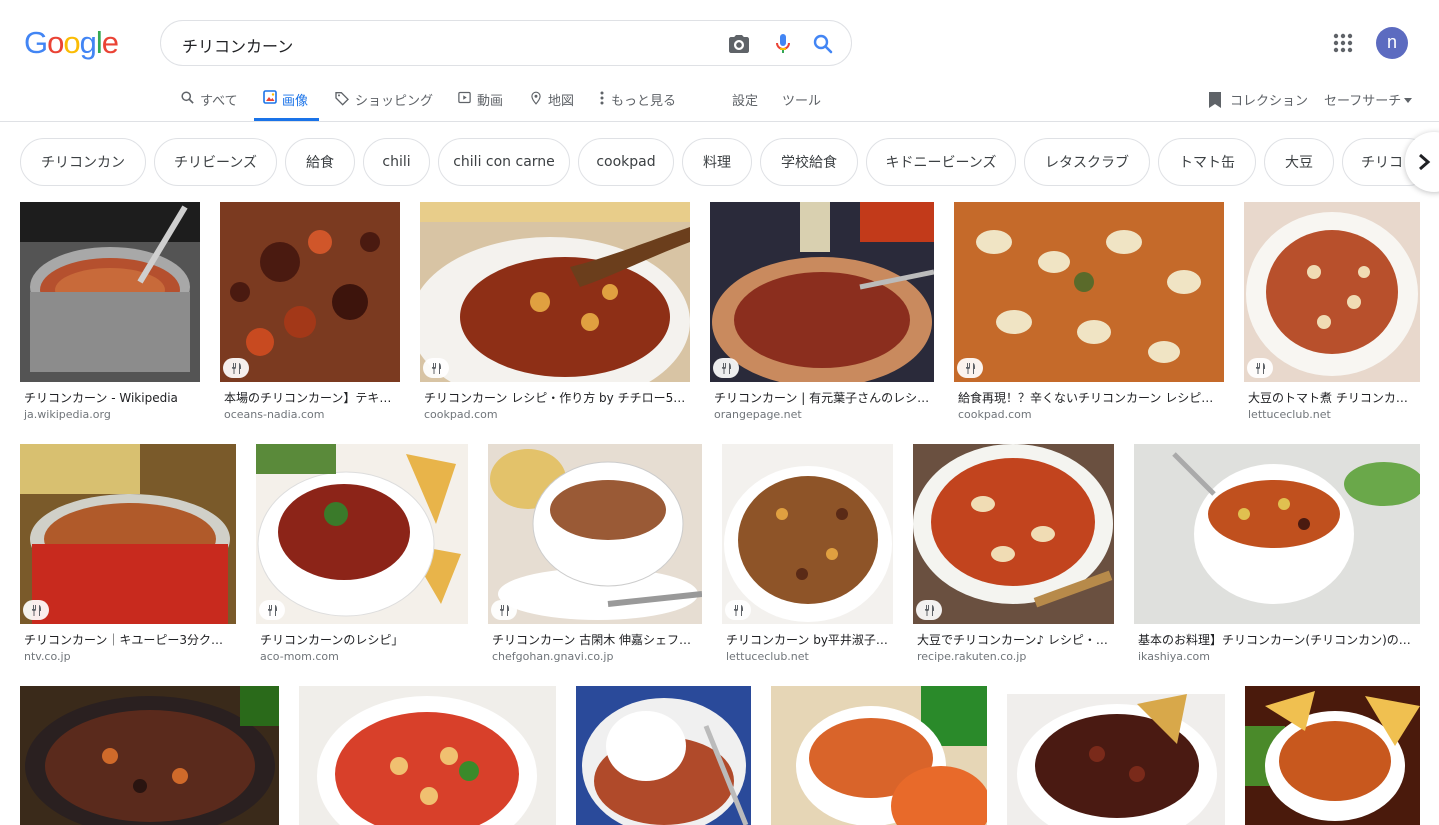  Describe the element at coordinates (626, 162) in the screenshot. I see `chip: cookpad` at that location.